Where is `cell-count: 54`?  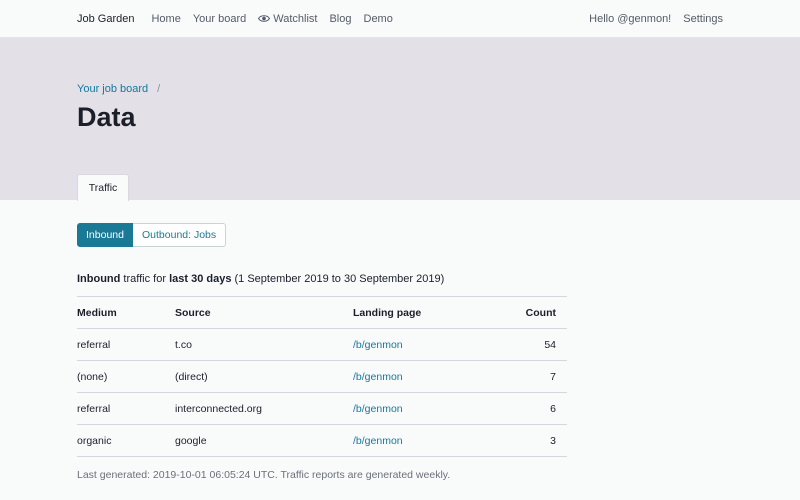 cell-count: 54 is located at coordinates (540, 344).